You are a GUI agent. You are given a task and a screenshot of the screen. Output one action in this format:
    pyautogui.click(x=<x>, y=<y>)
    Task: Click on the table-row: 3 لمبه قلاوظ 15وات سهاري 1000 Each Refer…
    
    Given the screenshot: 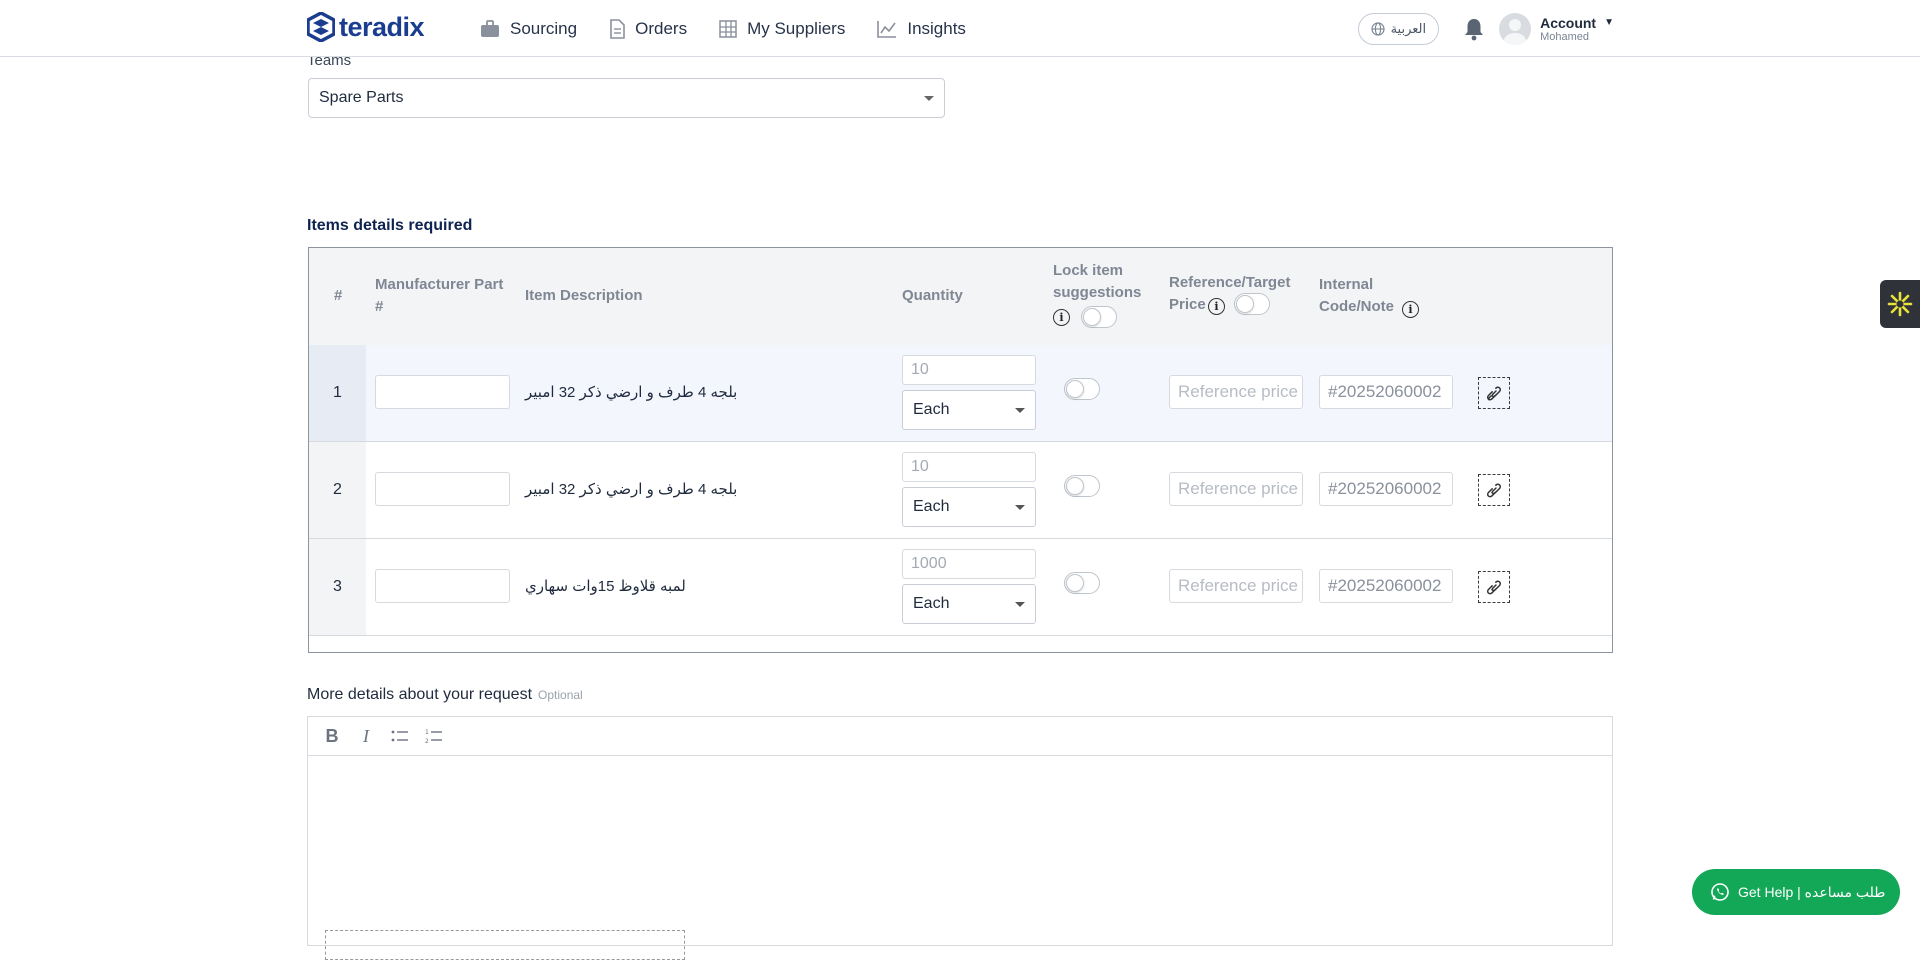 What is the action you would take?
    pyautogui.click(x=960, y=587)
    